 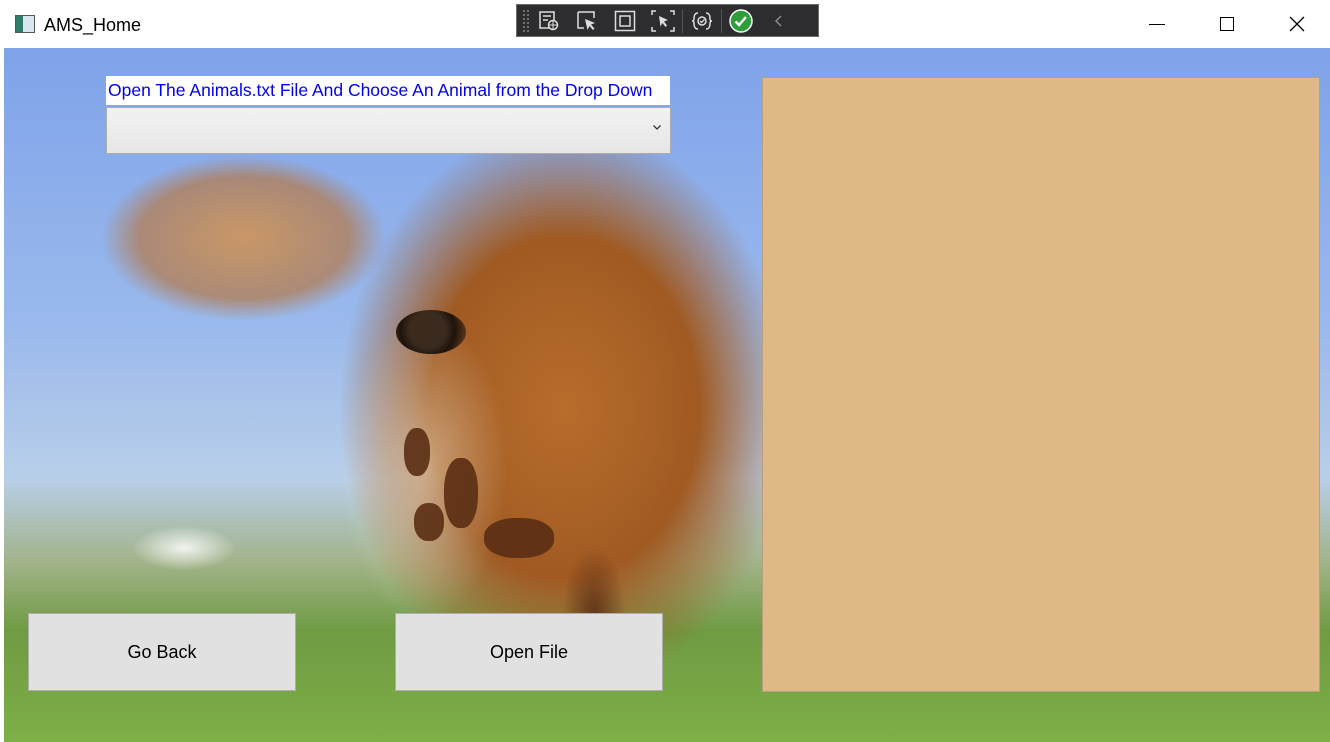 I want to click on select-element-icon, so click(x=586, y=20).